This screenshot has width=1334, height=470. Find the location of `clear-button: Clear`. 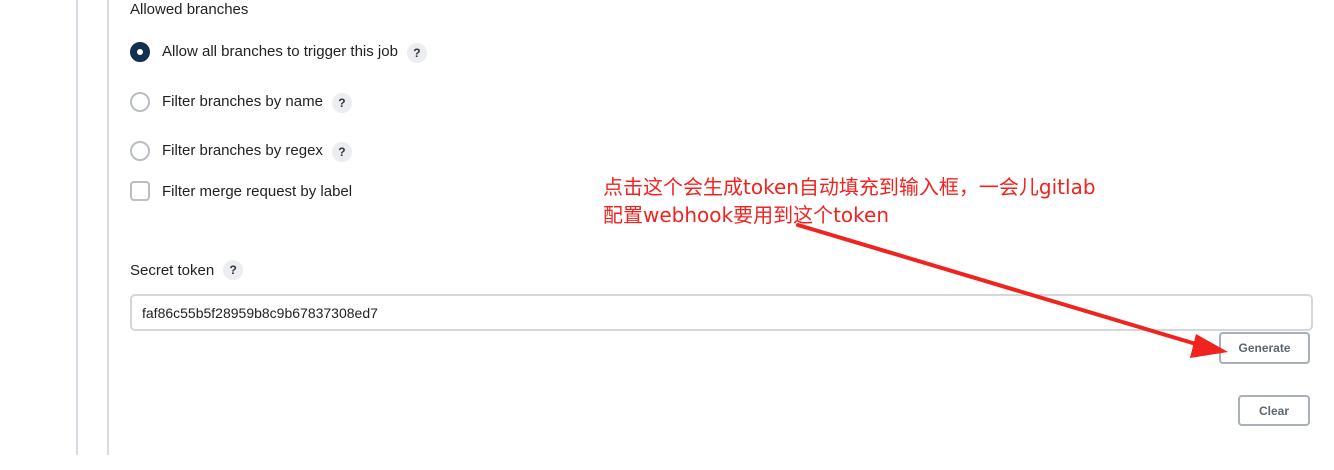

clear-button: Clear is located at coordinates (1274, 410).